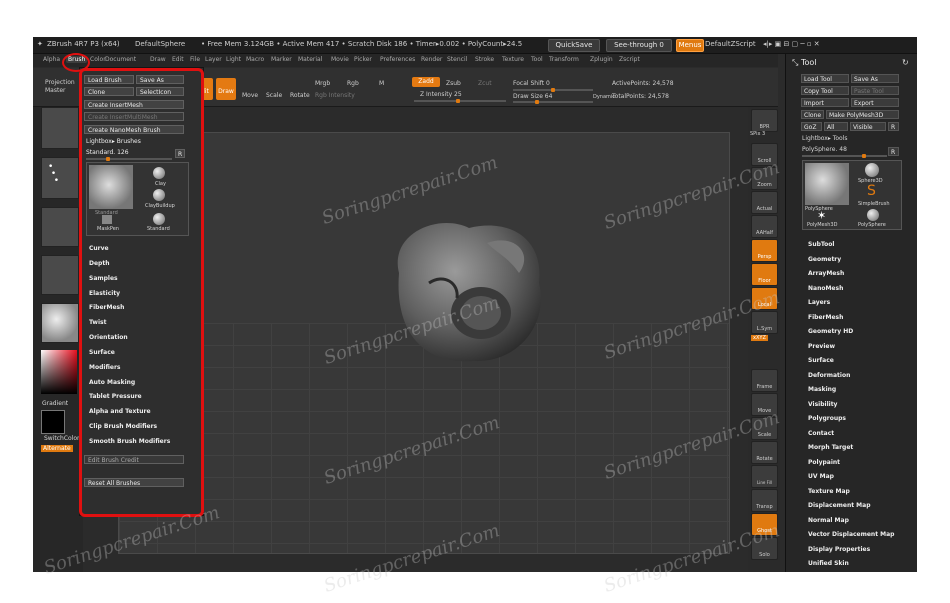  I want to click on tool-item-normal-map: Normal Map, so click(828, 520).